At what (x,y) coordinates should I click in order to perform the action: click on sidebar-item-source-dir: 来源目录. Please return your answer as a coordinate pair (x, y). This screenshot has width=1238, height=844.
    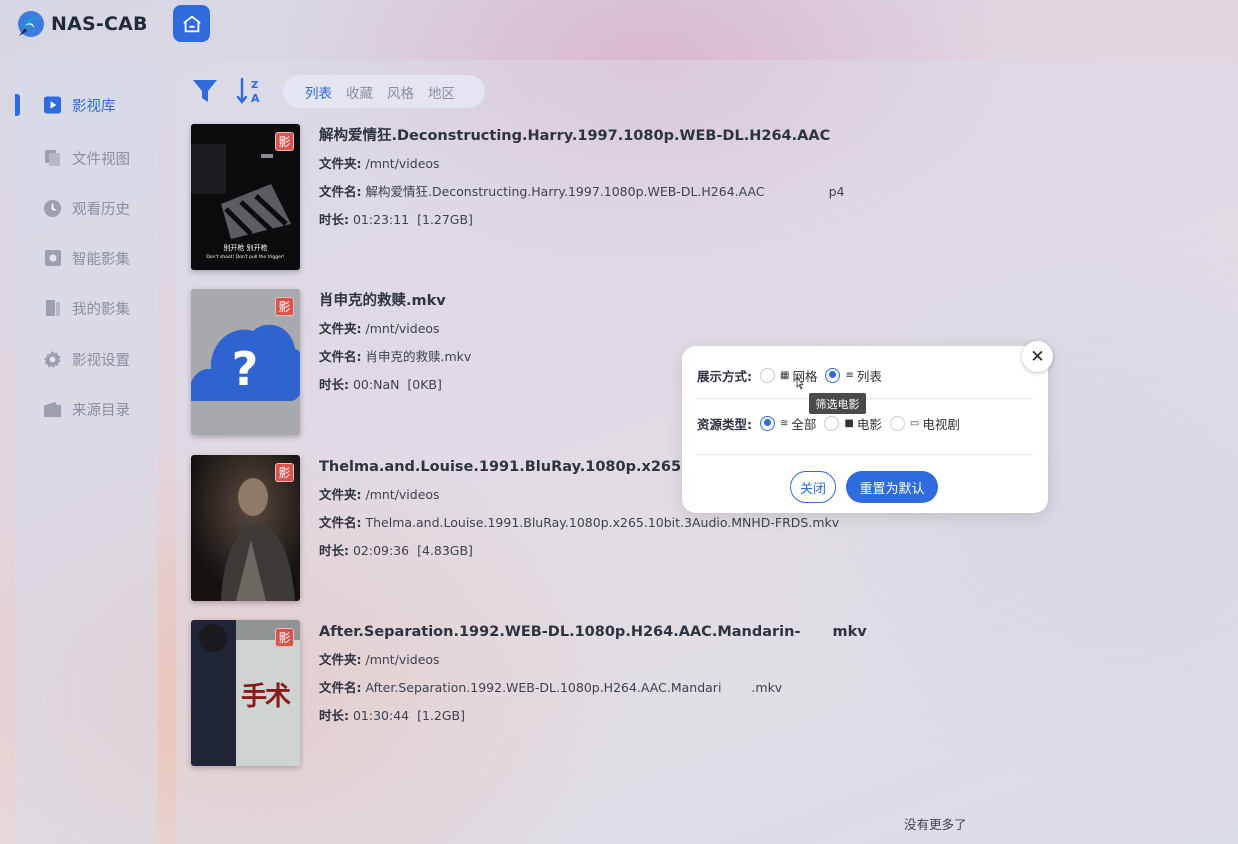
    Looking at the image, I should click on (86, 409).